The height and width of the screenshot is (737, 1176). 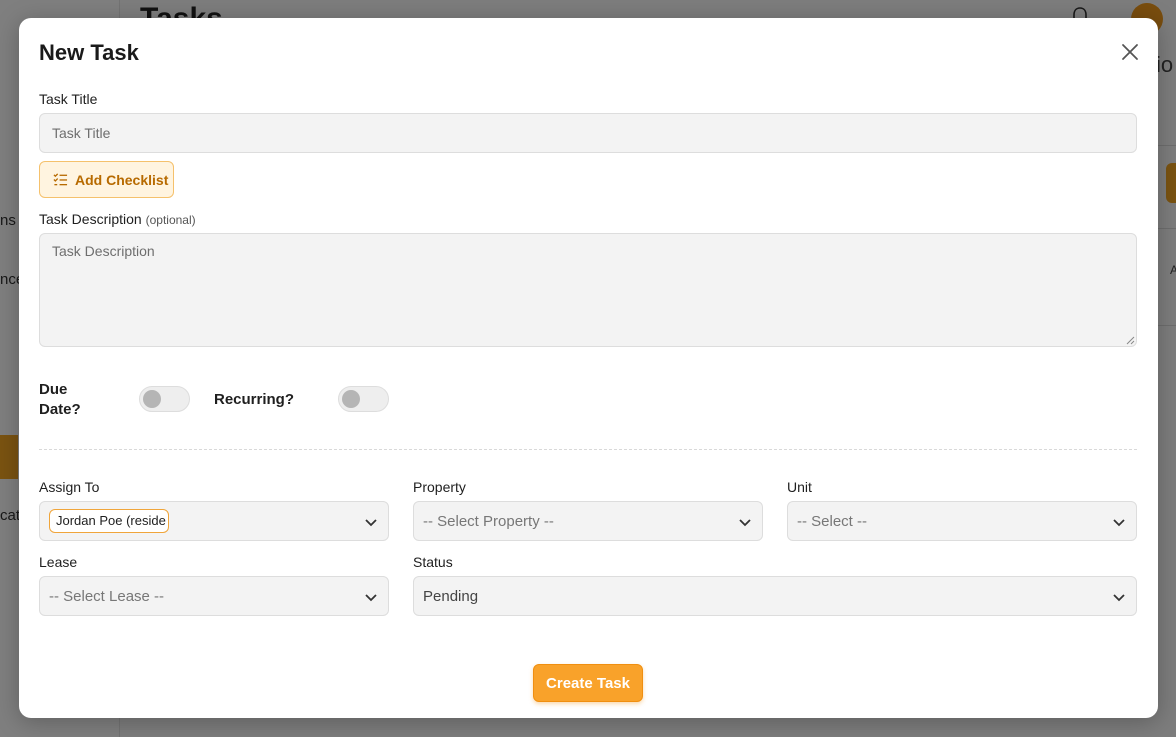 I want to click on unit-select: -- Select --, so click(x=962, y=521).